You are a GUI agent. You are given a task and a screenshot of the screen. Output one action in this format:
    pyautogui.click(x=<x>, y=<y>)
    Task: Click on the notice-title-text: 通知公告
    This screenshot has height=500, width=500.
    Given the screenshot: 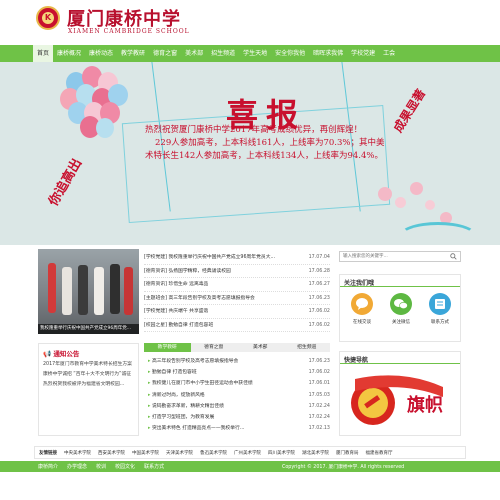 What is the action you would take?
    pyautogui.click(x=66, y=354)
    